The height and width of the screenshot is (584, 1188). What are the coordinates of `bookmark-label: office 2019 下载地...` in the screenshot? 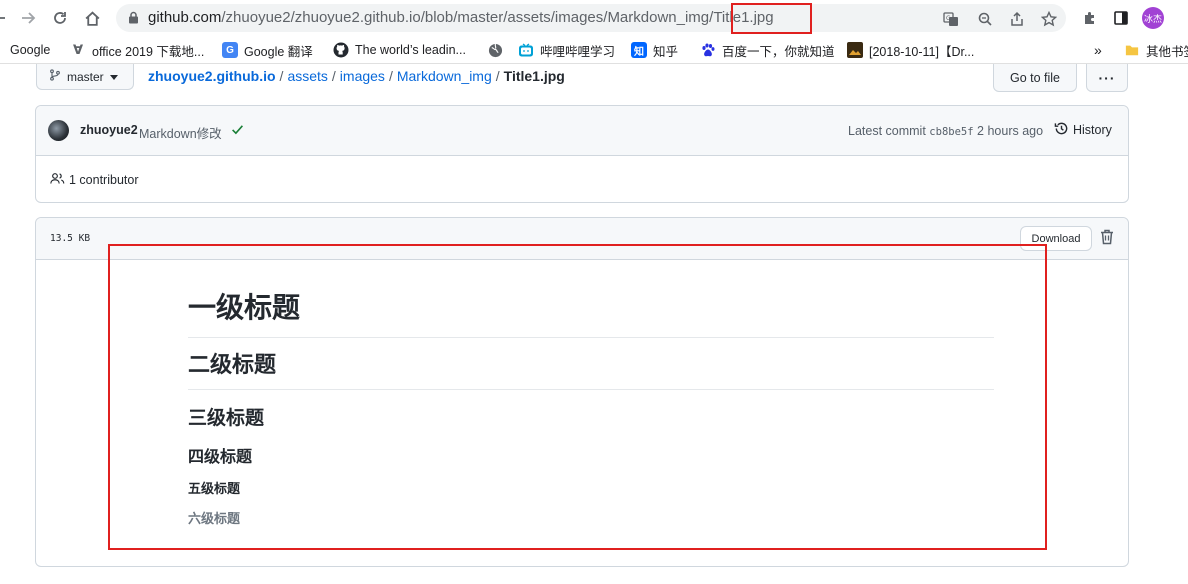 It's located at (148, 51).